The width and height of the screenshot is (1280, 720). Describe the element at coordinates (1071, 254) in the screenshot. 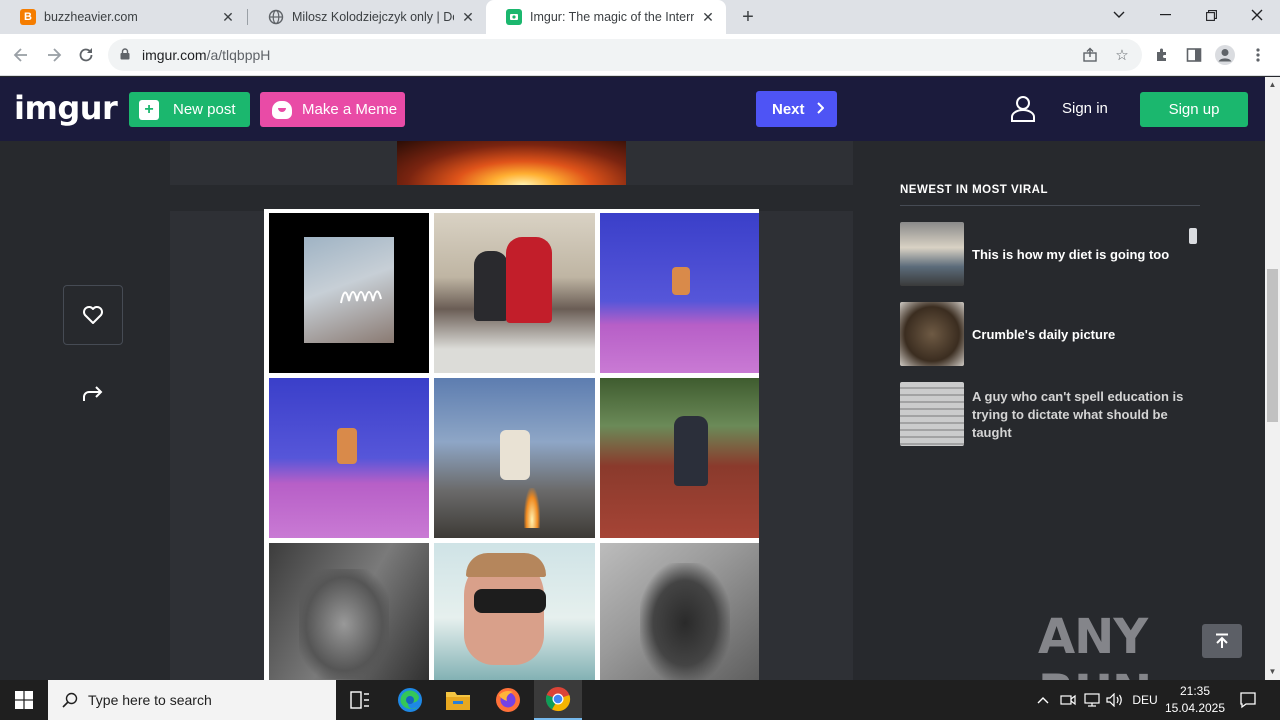

I see `post-title: This is how my diet is going too` at that location.